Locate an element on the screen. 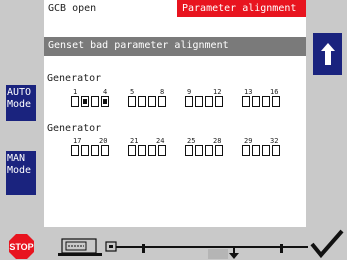  man-mode-label-line1: MAN is located at coordinates (16, 158).